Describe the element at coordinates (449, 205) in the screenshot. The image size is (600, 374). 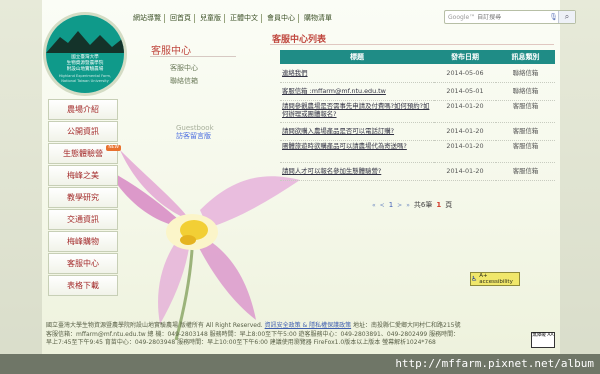
I see `page-suffix: 頁` at that location.